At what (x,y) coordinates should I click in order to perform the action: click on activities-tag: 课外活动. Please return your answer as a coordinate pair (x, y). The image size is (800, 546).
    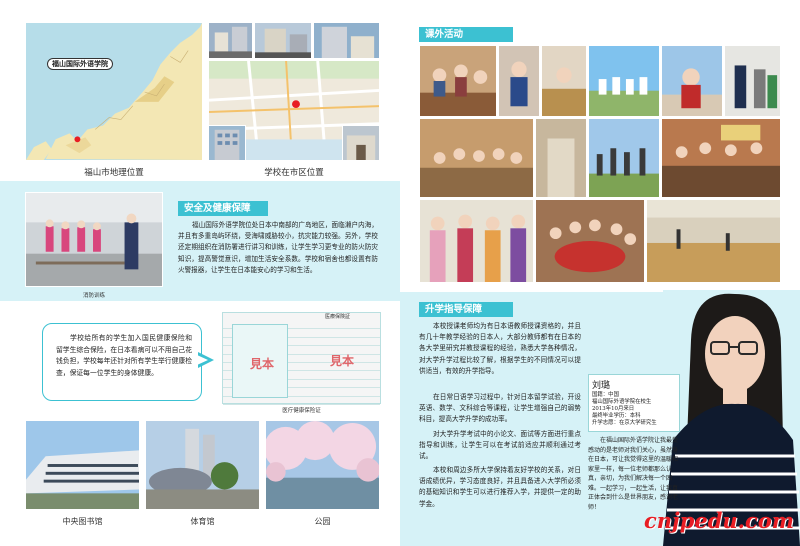
    Looking at the image, I should click on (466, 34).